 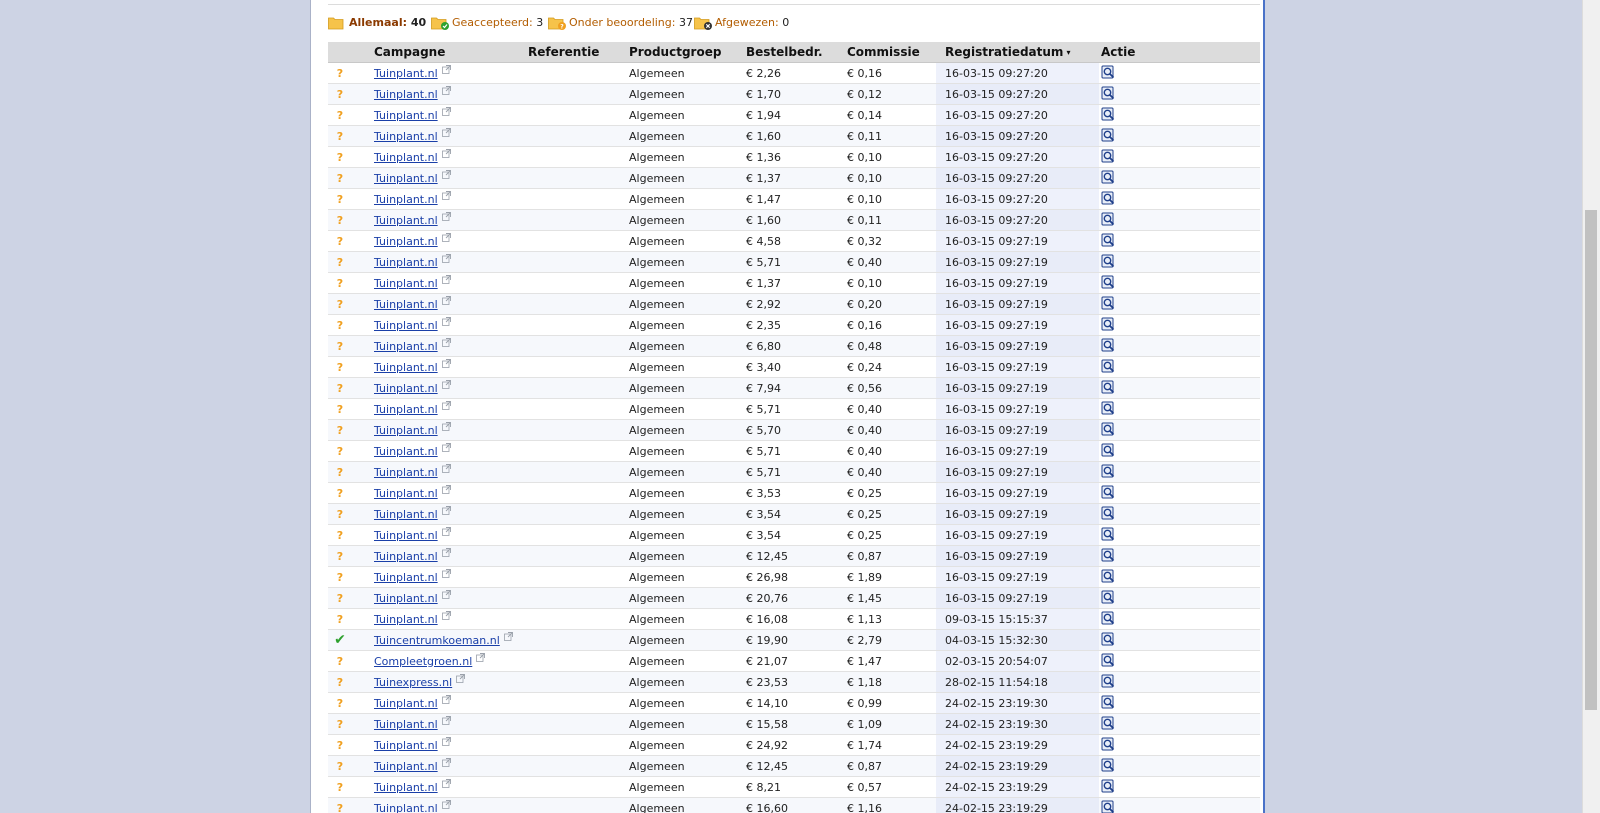 I want to click on productgroep-column-header: Productgroep, so click(x=678, y=52).